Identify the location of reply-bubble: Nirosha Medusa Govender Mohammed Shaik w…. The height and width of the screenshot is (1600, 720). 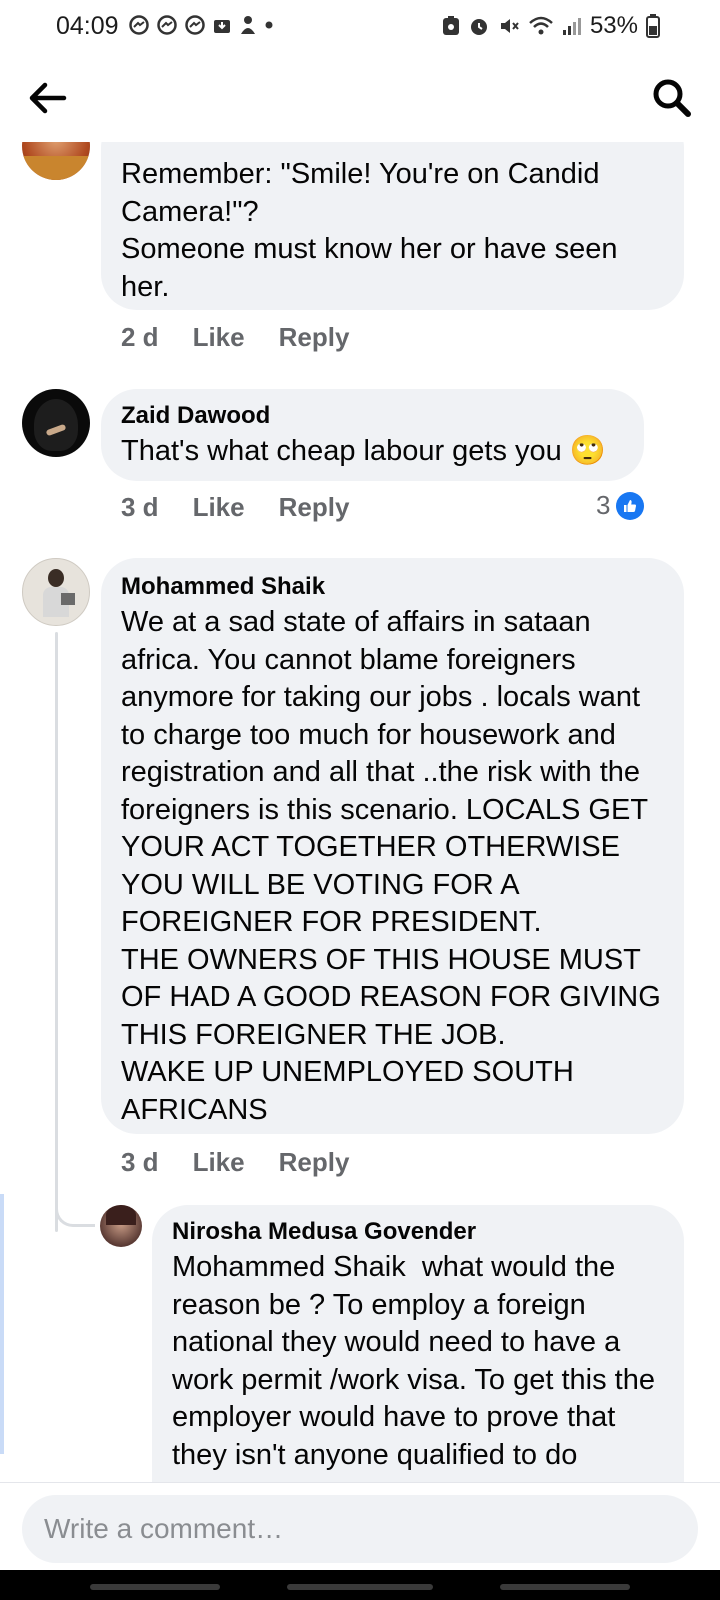
(418, 1343).